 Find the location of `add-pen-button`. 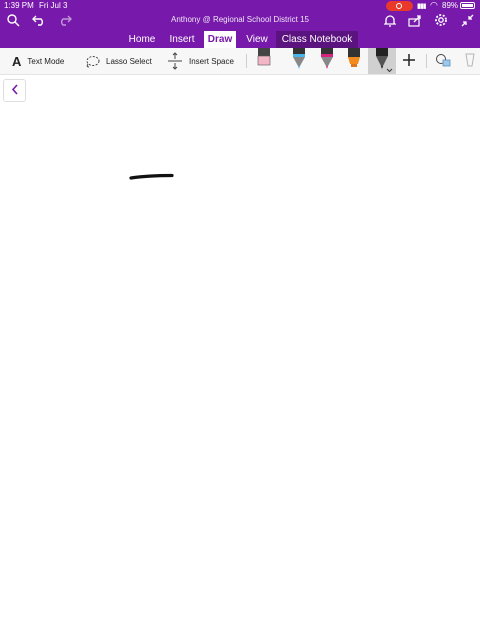

add-pen-button is located at coordinates (409, 61).